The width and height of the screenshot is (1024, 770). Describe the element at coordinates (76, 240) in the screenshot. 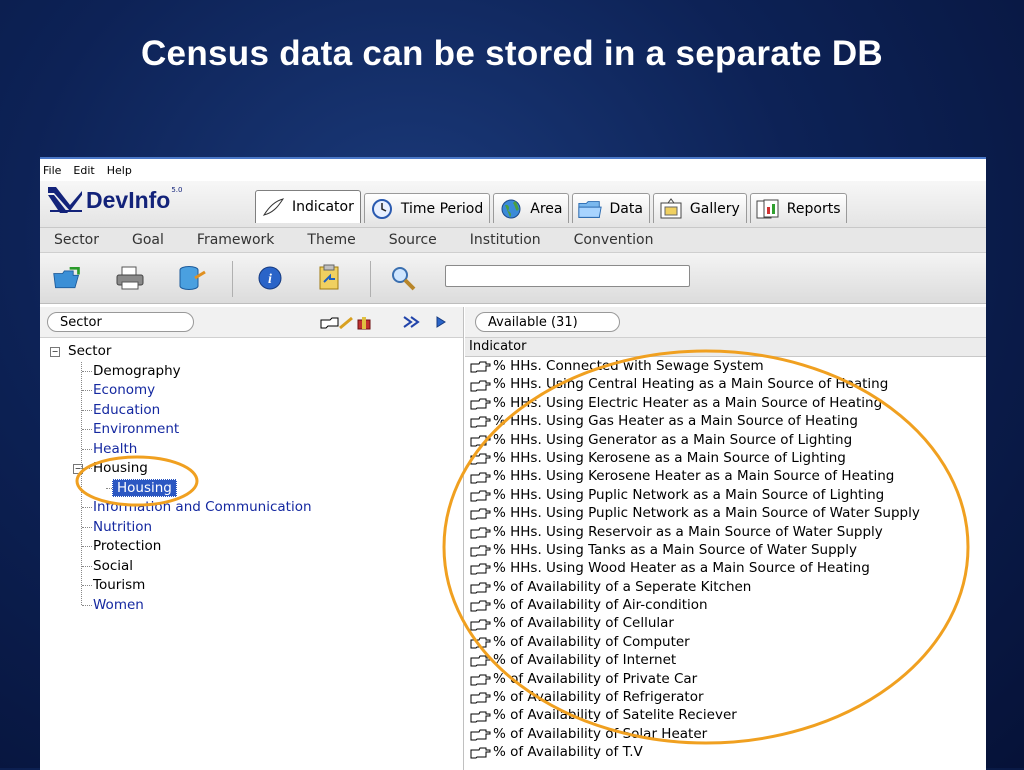

I see `category-sector: Sector` at that location.